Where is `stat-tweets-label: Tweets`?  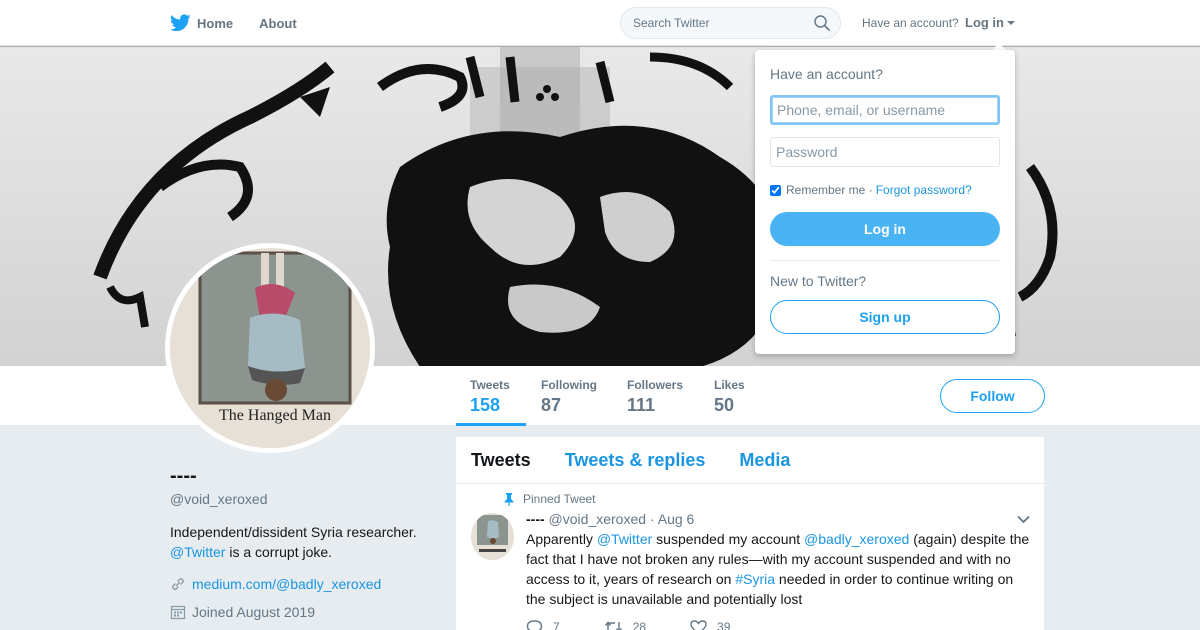 stat-tweets-label: Tweets is located at coordinates (490, 385).